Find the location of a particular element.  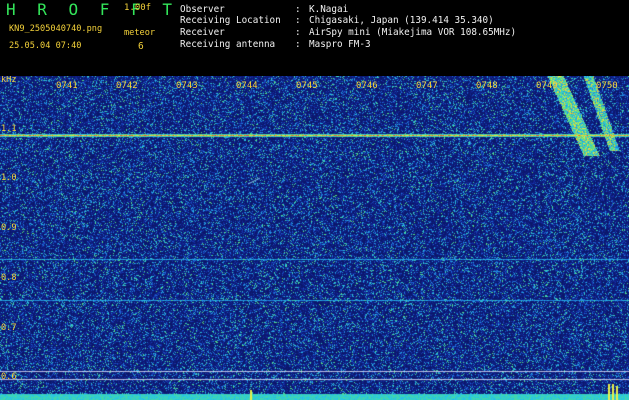

image-filename: KN9_2505040740.png is located at coordinates (56, 29).